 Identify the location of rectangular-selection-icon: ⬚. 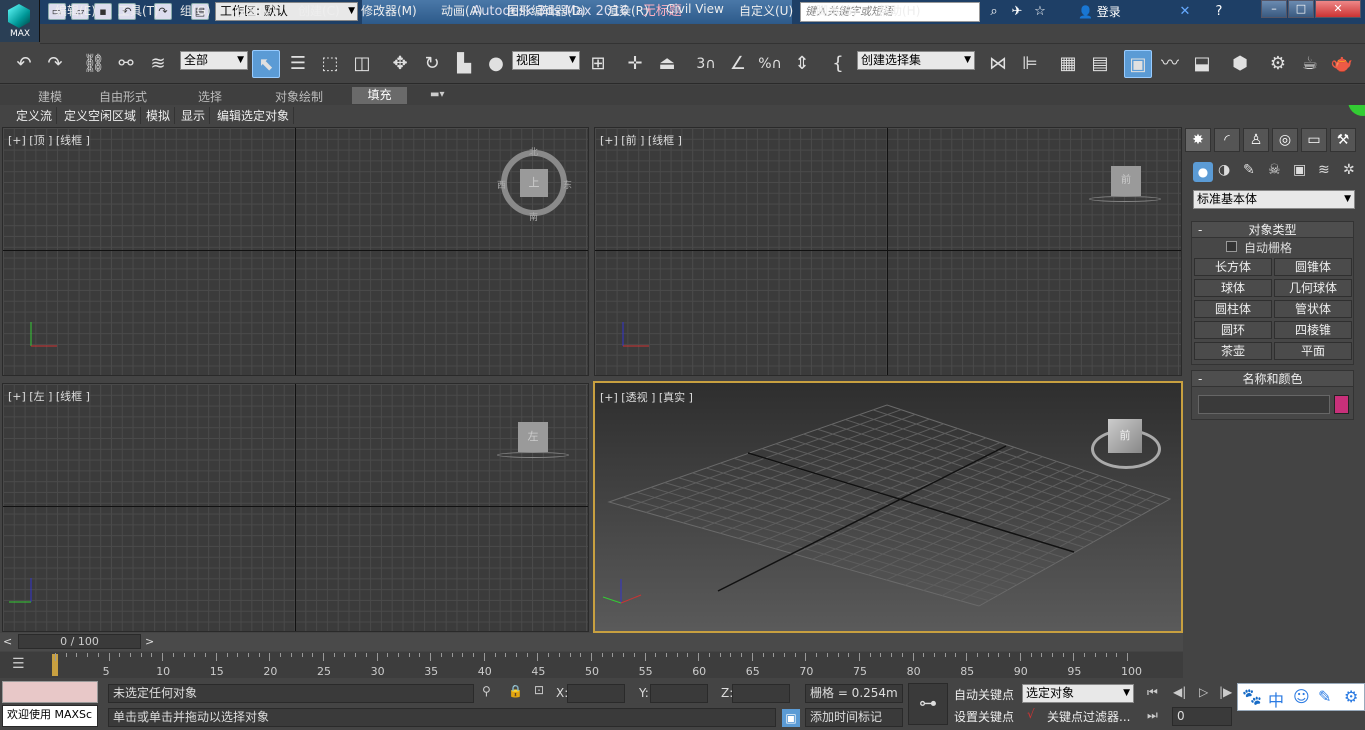
(330, 64).